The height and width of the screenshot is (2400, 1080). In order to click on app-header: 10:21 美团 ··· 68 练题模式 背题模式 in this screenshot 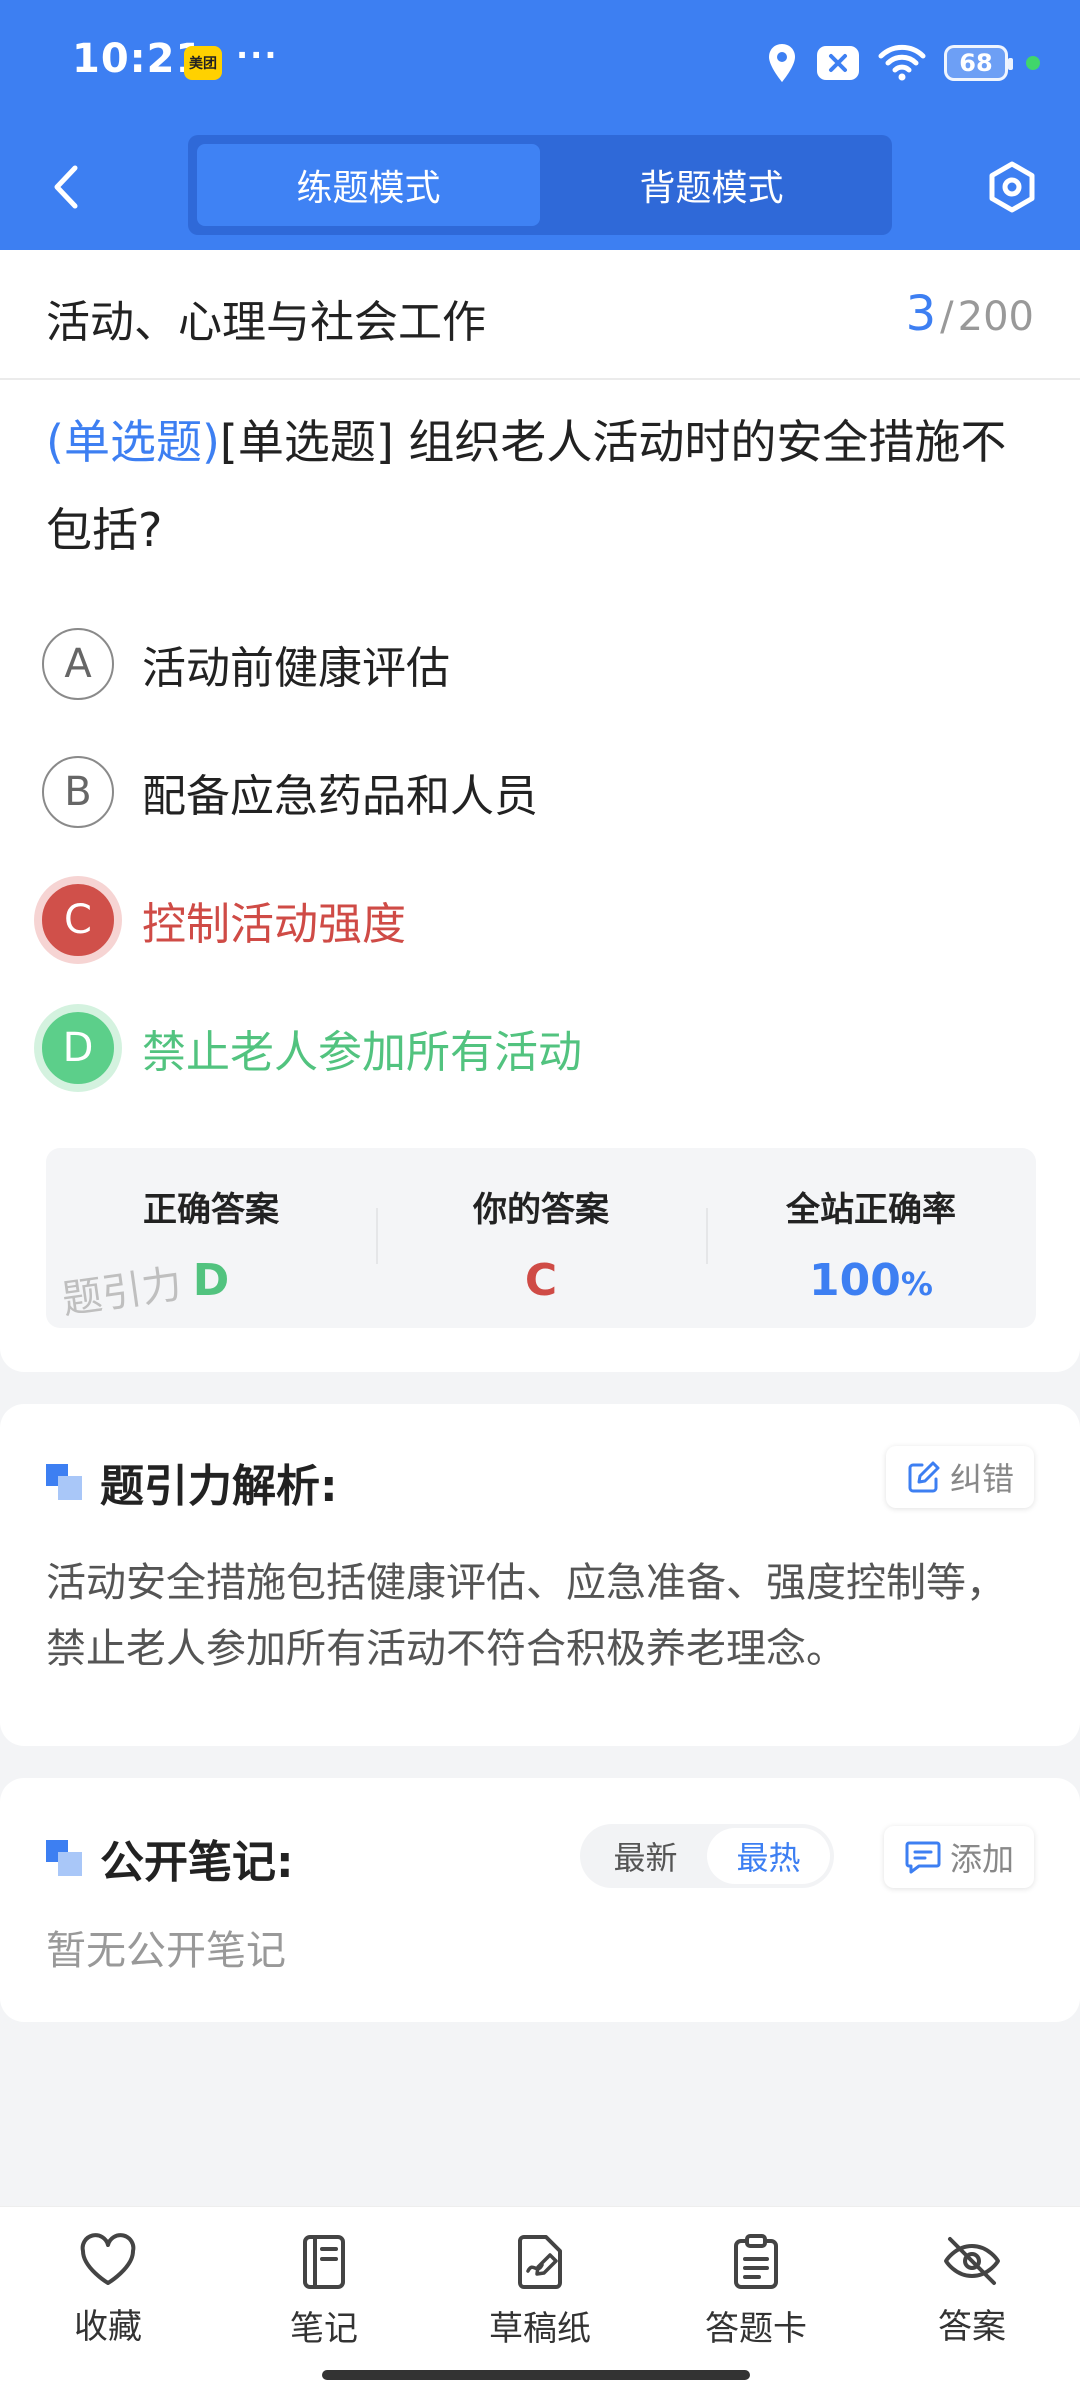, I will do `click(540, 125)`.